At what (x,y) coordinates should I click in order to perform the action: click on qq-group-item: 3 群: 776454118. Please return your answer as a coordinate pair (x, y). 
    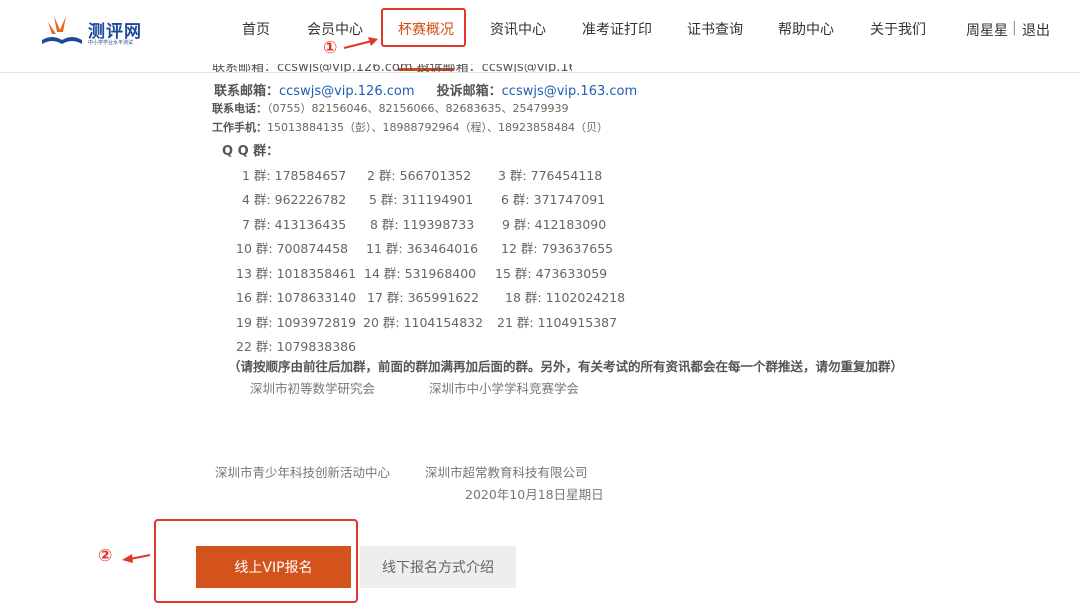
    Looking at the image, I should click on (550, 175).